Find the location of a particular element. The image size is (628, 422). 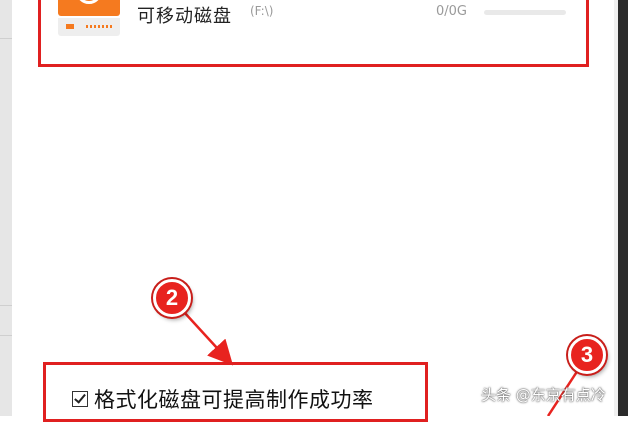

format-checkbox-label: 格式化磁盘可提高制作成功率 is located at coordinates (234, 399).